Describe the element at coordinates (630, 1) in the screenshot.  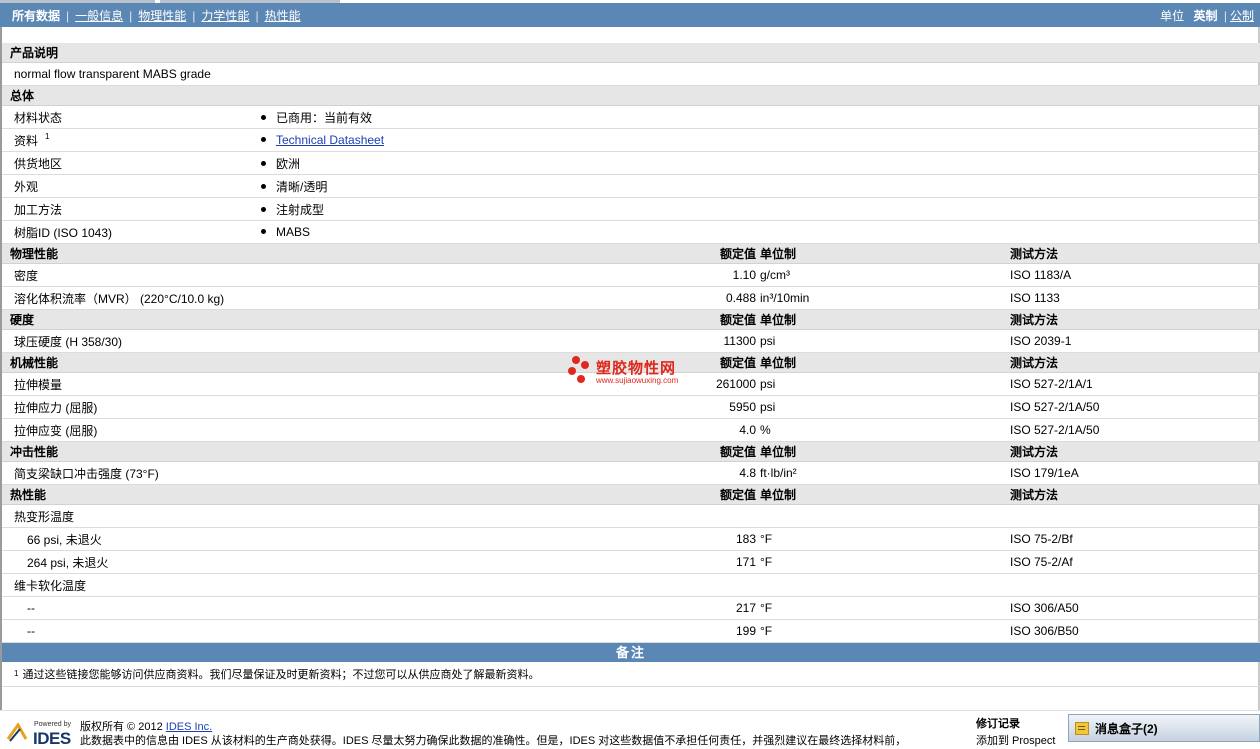
I see `top-strip` at that location.